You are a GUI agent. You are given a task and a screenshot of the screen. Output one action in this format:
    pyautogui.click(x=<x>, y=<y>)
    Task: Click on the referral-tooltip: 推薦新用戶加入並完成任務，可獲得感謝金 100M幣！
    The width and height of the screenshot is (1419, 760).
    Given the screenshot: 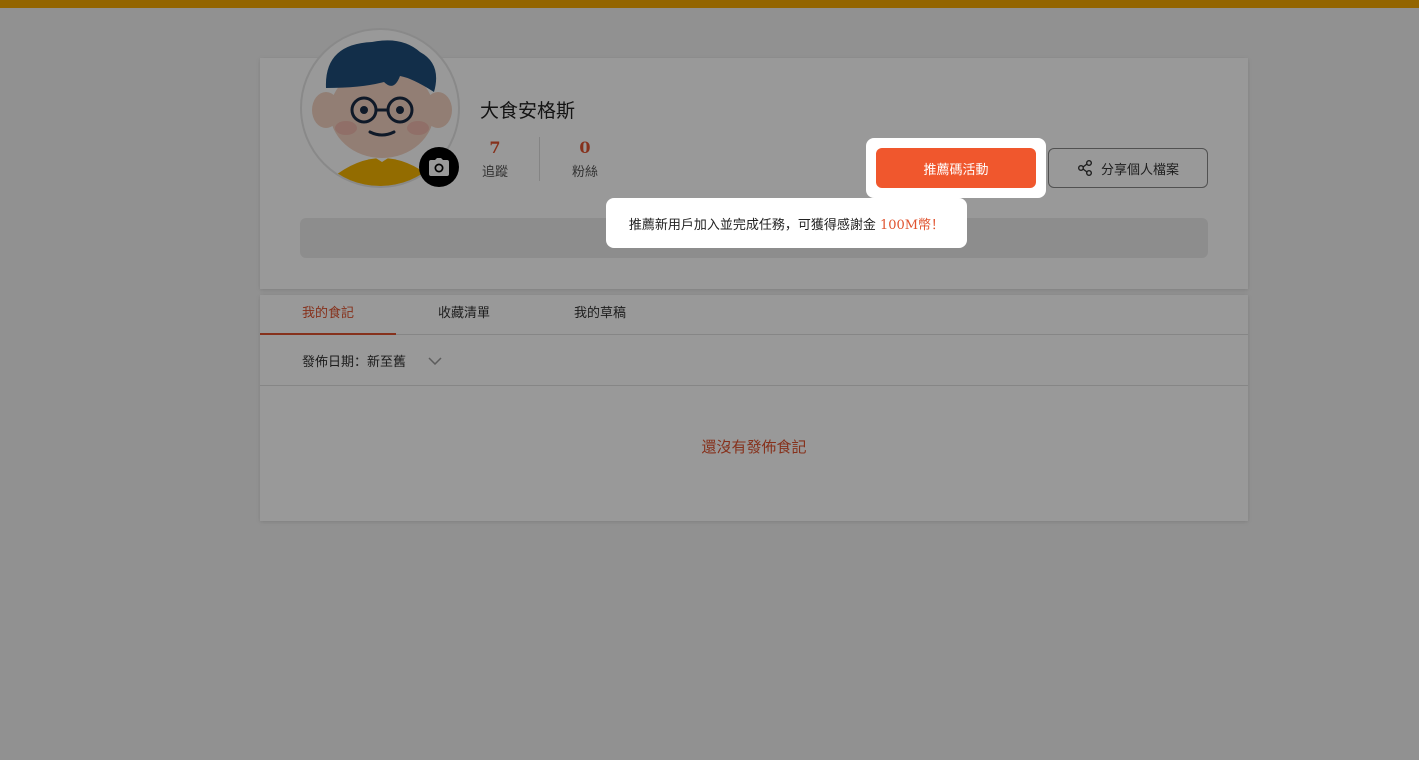 What is the action you would take?
    pyautogui.click(x=786, y=223)
    